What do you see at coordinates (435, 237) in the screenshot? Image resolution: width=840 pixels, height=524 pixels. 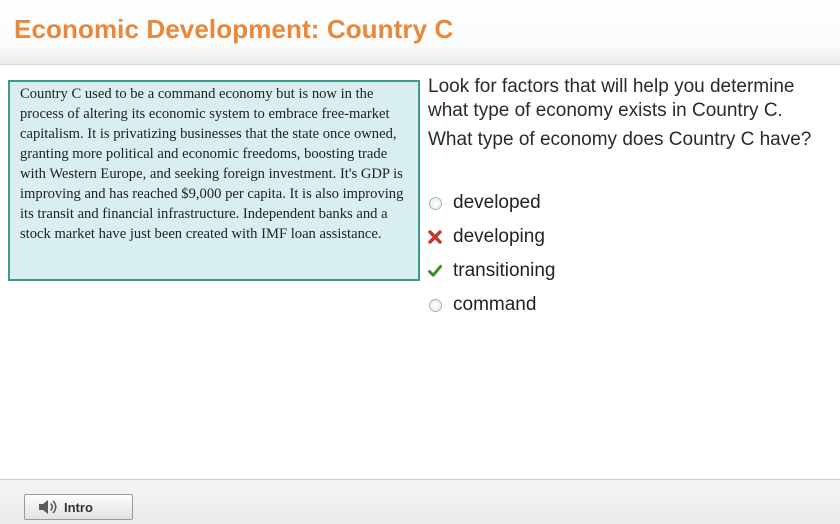 I see `incorrect-x-icon` at bounding box center [435, 237].